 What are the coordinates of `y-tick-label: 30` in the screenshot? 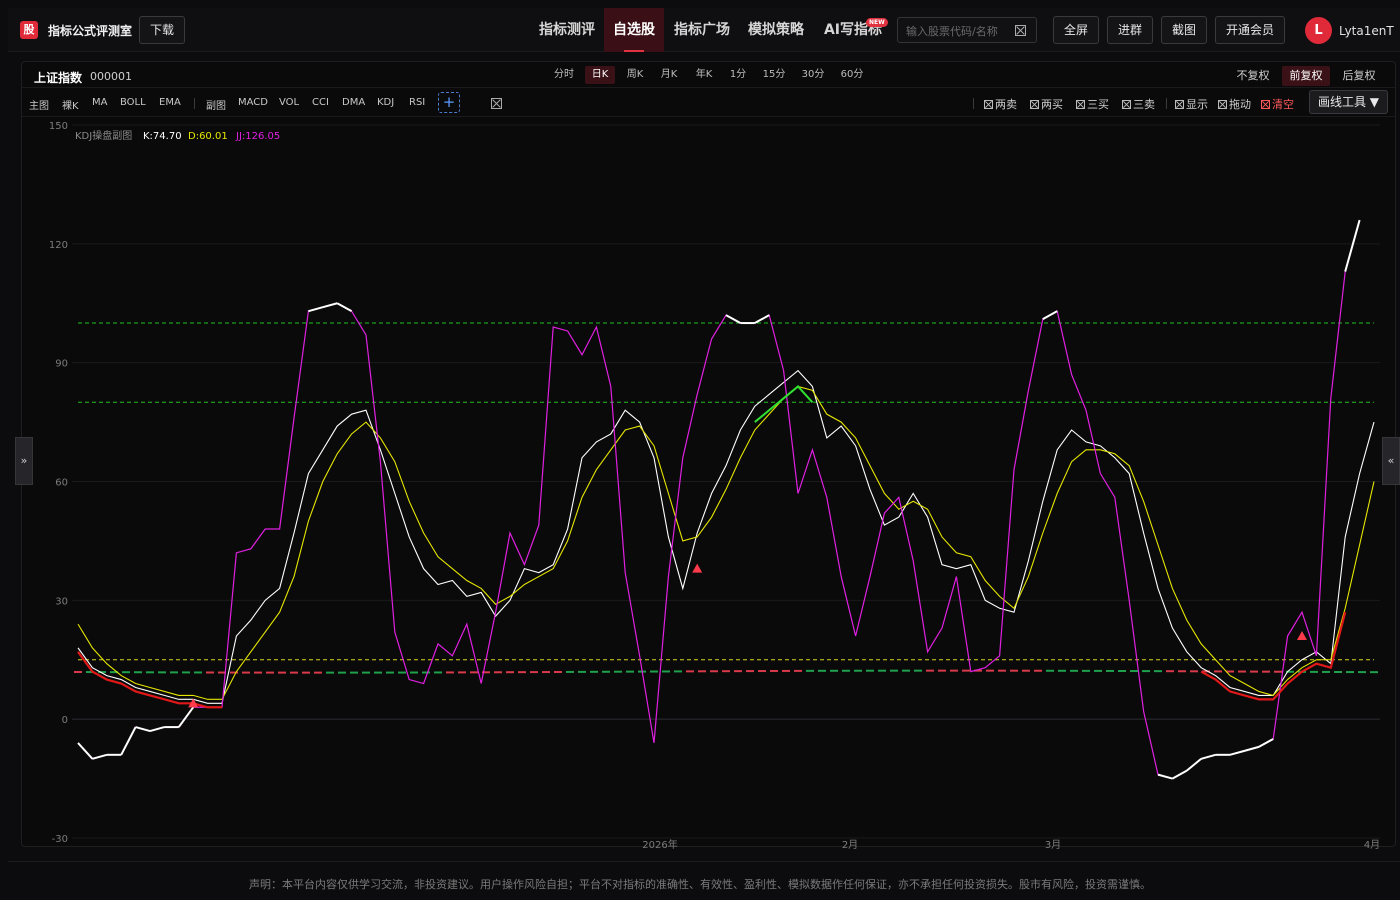 It's located at (61, 601).